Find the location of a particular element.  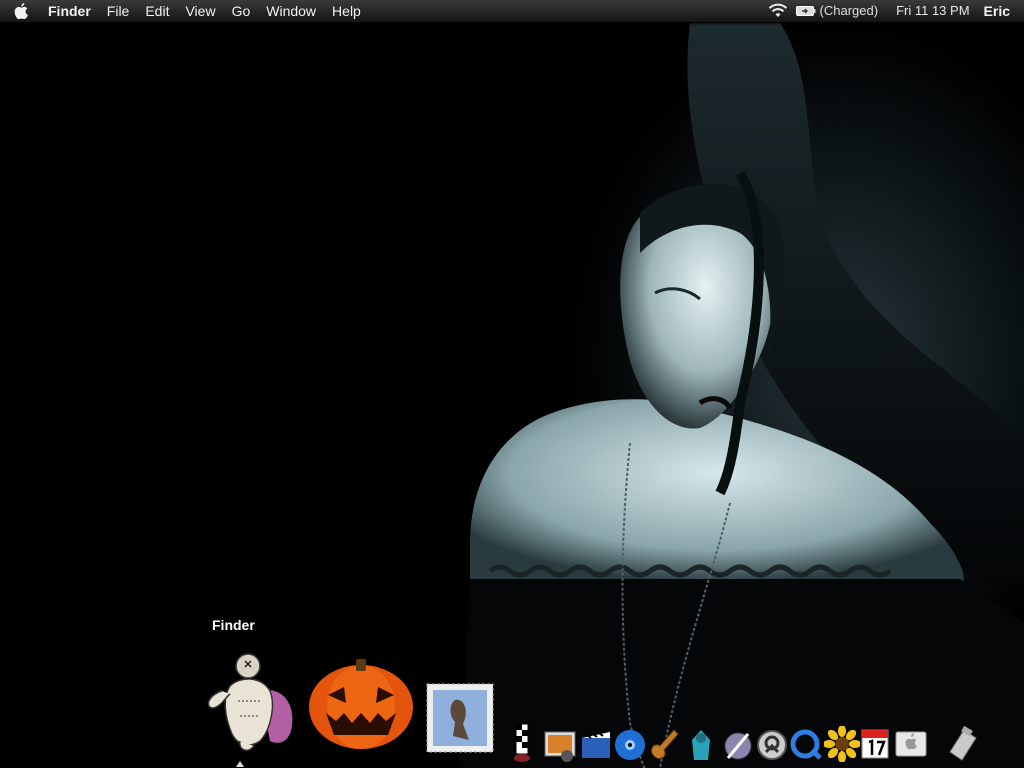

menu-window: Window is located at coordinates (291, 11).